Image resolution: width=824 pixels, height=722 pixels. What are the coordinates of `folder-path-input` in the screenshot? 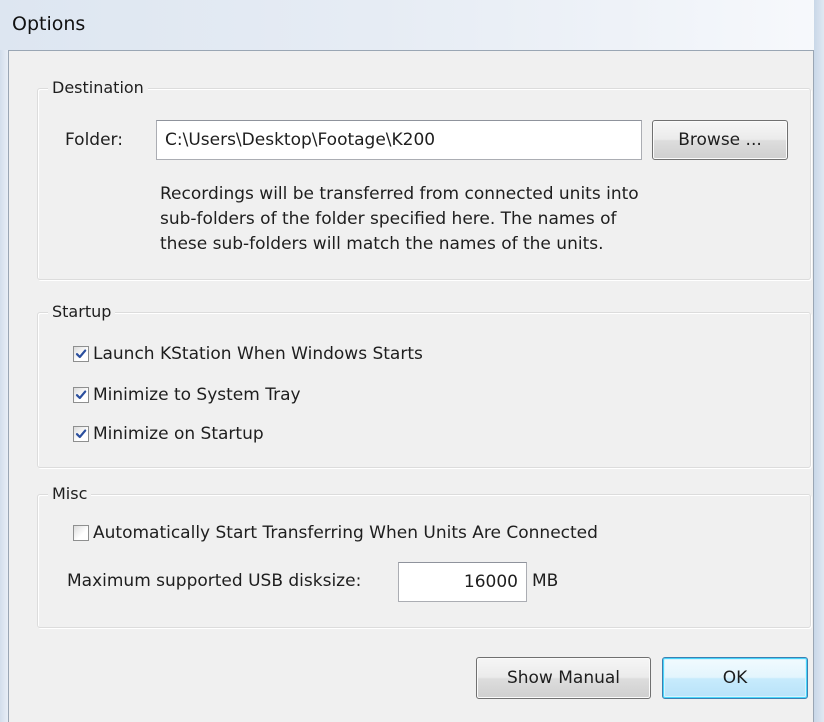 It's located at (399, 140).